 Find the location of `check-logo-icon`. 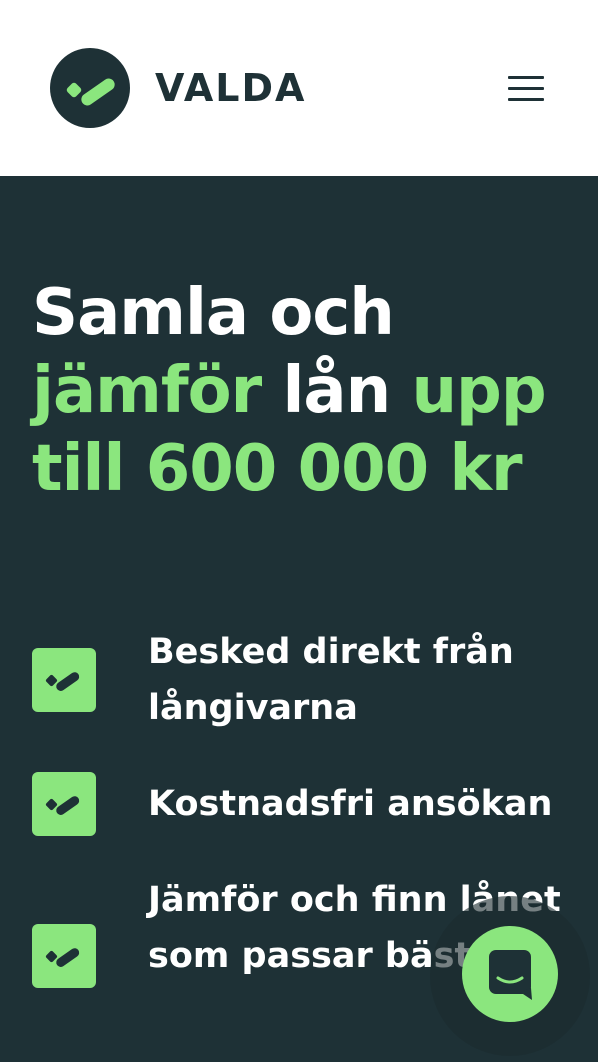

check-logo-icon is located at coordinates (90, 88).